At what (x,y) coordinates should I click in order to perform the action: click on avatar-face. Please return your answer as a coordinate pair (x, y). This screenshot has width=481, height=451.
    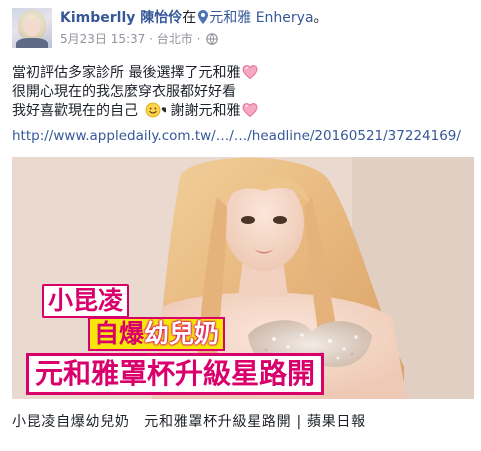
    Looking at the image, I should click on (32, 27).